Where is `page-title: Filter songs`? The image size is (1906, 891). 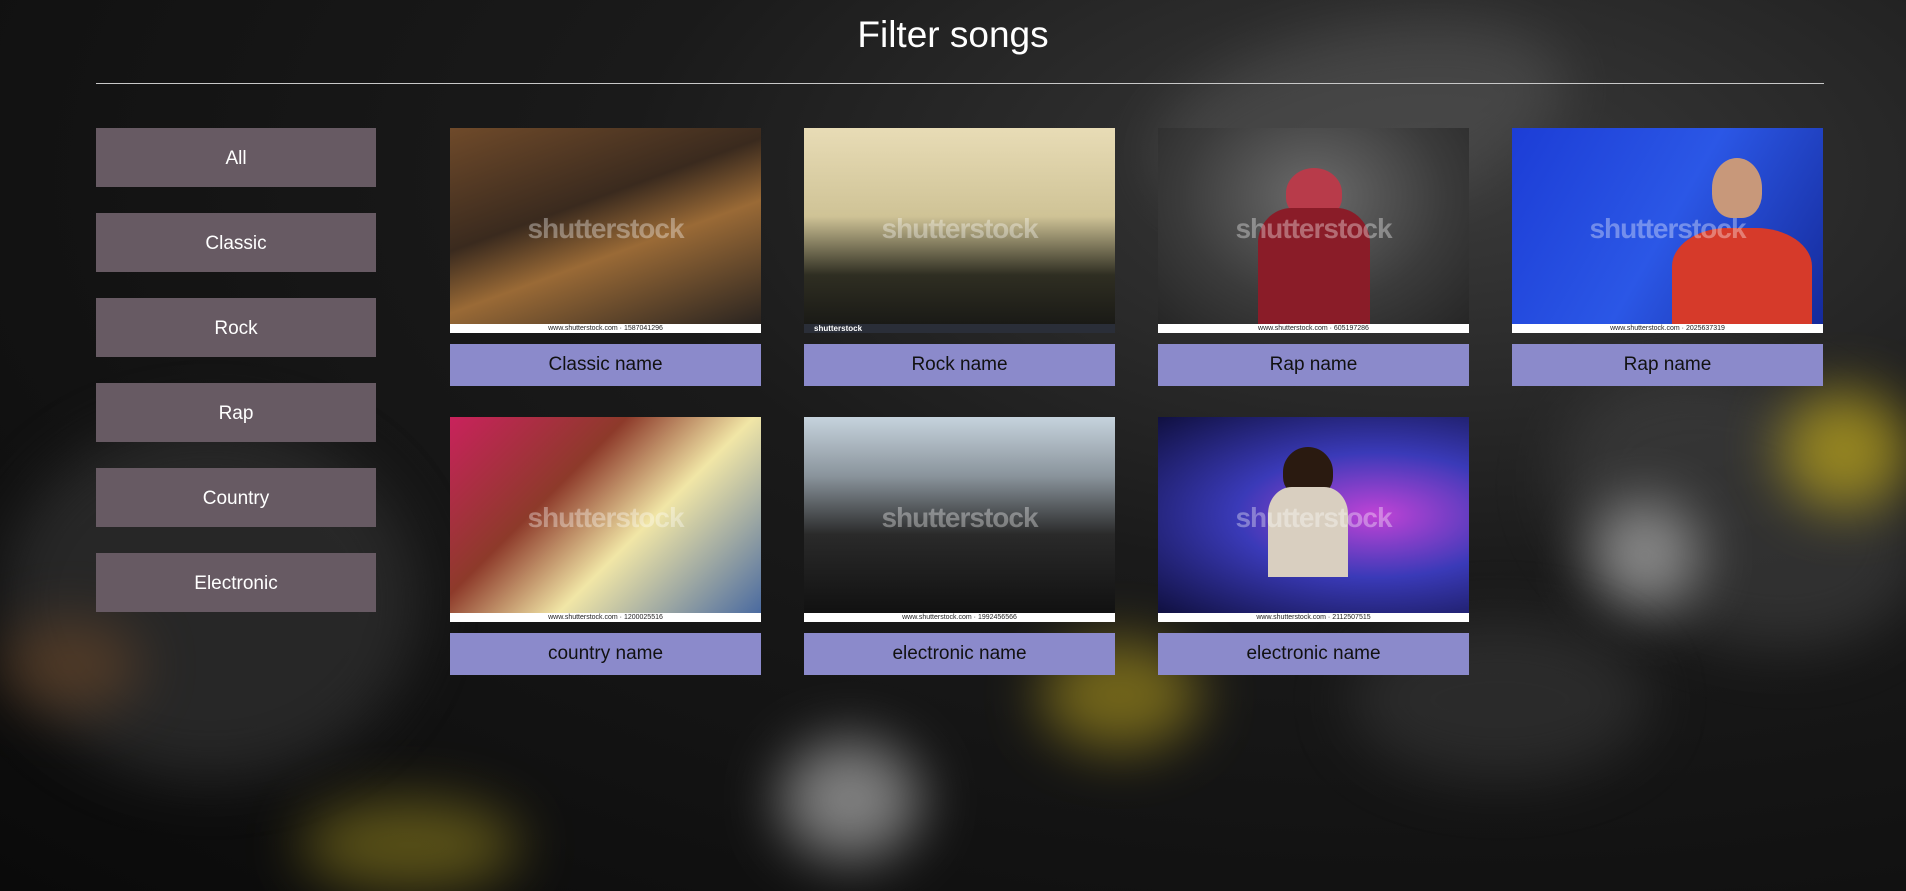 page-title: Filter songs is located at coordinates (953, 34).